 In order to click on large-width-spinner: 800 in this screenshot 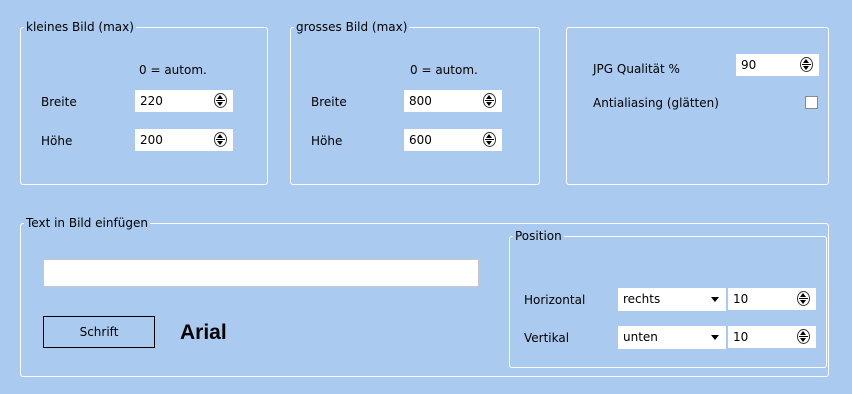, I will do `click(453, 101)`.